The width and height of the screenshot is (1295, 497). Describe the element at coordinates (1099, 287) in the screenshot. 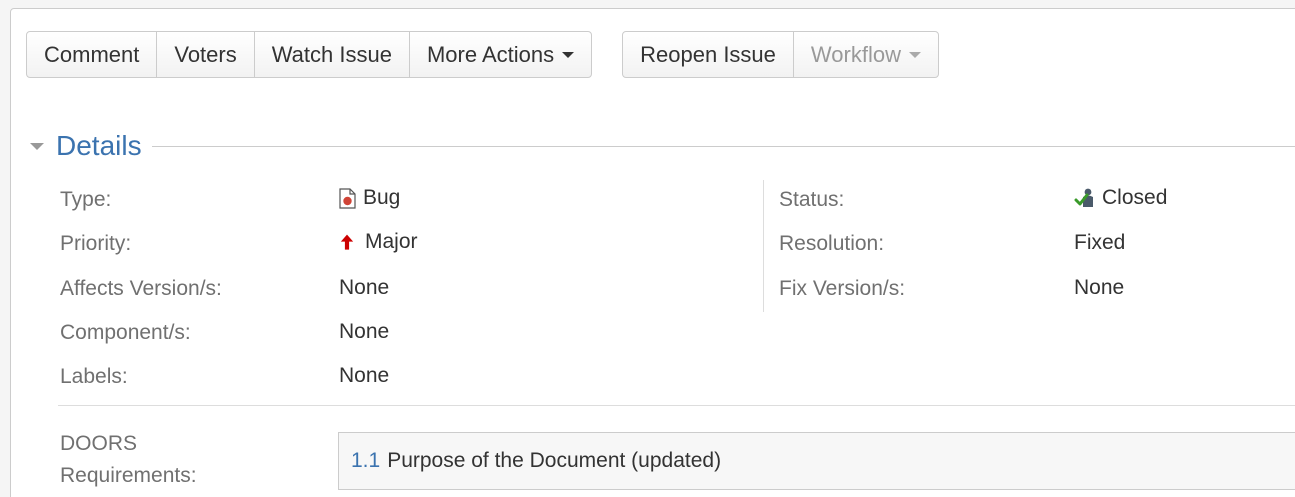

I see `fix-version-value: None` at that location.